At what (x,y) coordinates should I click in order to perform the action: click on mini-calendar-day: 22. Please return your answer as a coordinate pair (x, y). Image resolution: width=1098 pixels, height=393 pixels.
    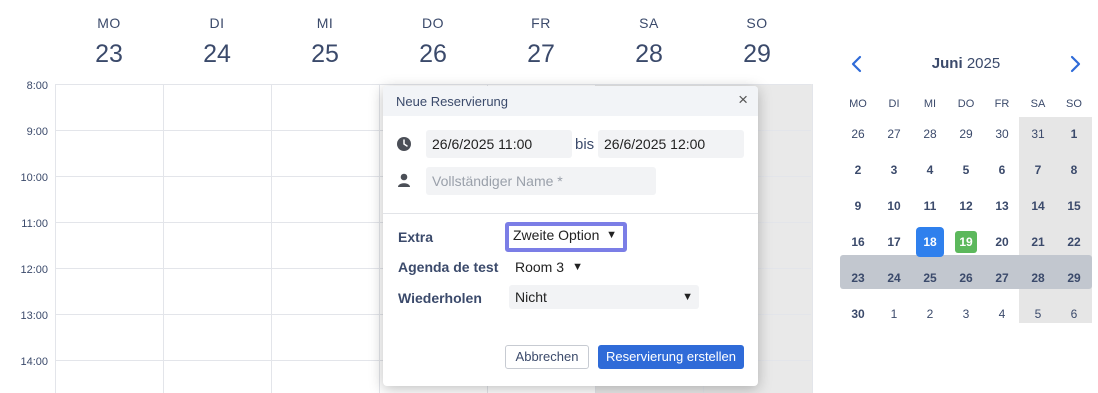
    Looking at the image, I should click on (1074, 242).